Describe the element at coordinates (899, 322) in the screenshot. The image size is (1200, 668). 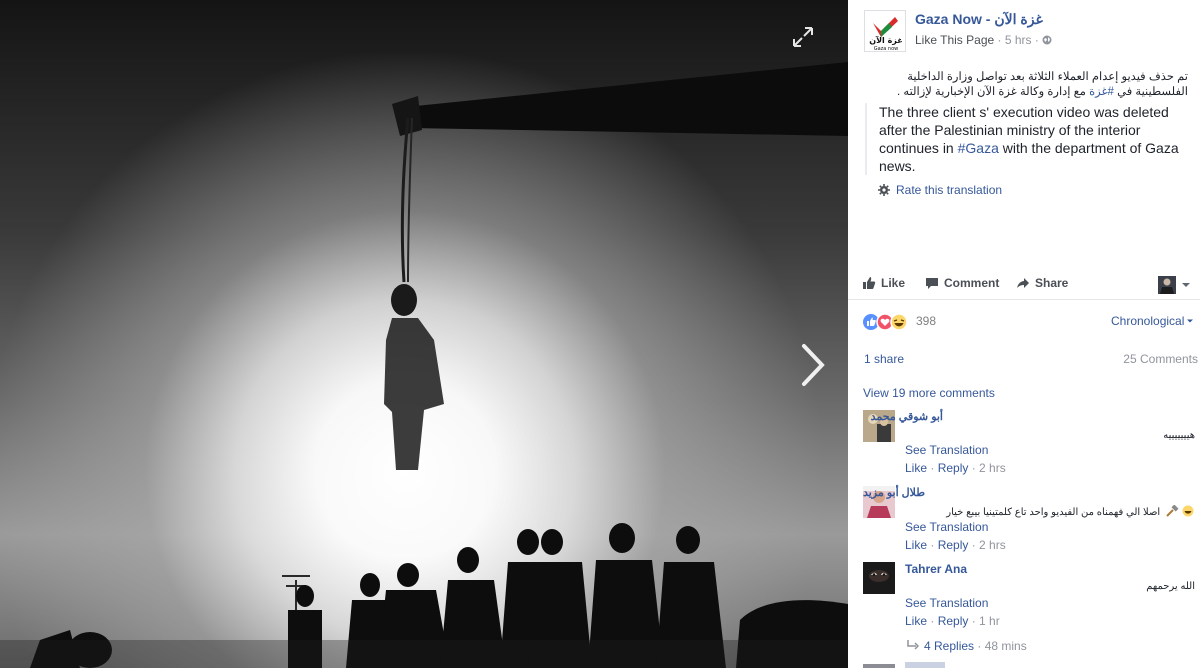
I see `haha-reaction-icon` at that location.